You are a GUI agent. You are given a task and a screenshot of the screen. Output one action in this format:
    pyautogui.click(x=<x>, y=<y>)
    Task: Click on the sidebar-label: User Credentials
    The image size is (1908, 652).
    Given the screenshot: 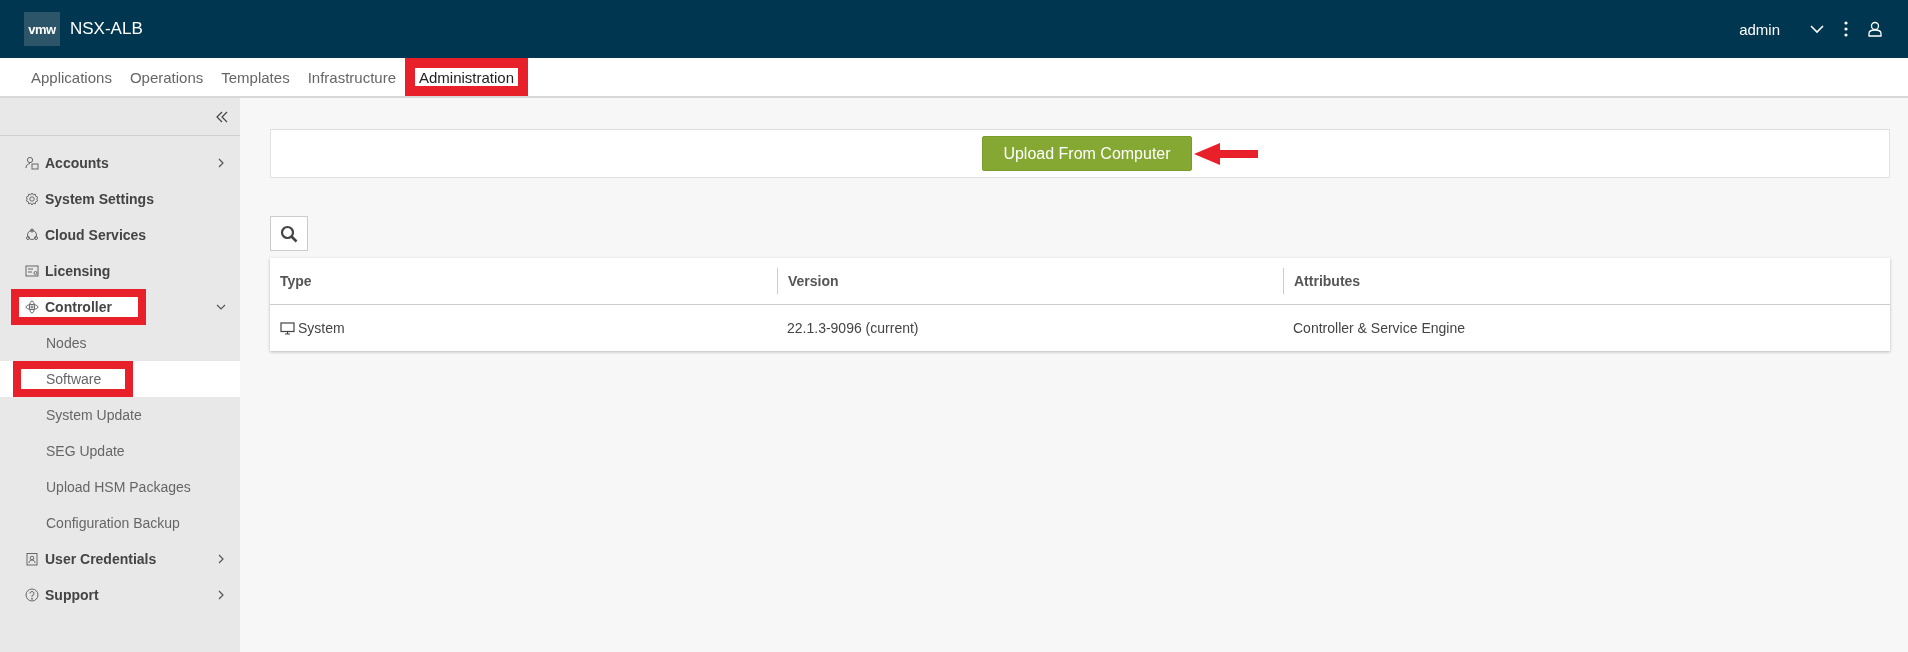 What is the action you would take?
    pyautogui.click(x=101, y=559)
    